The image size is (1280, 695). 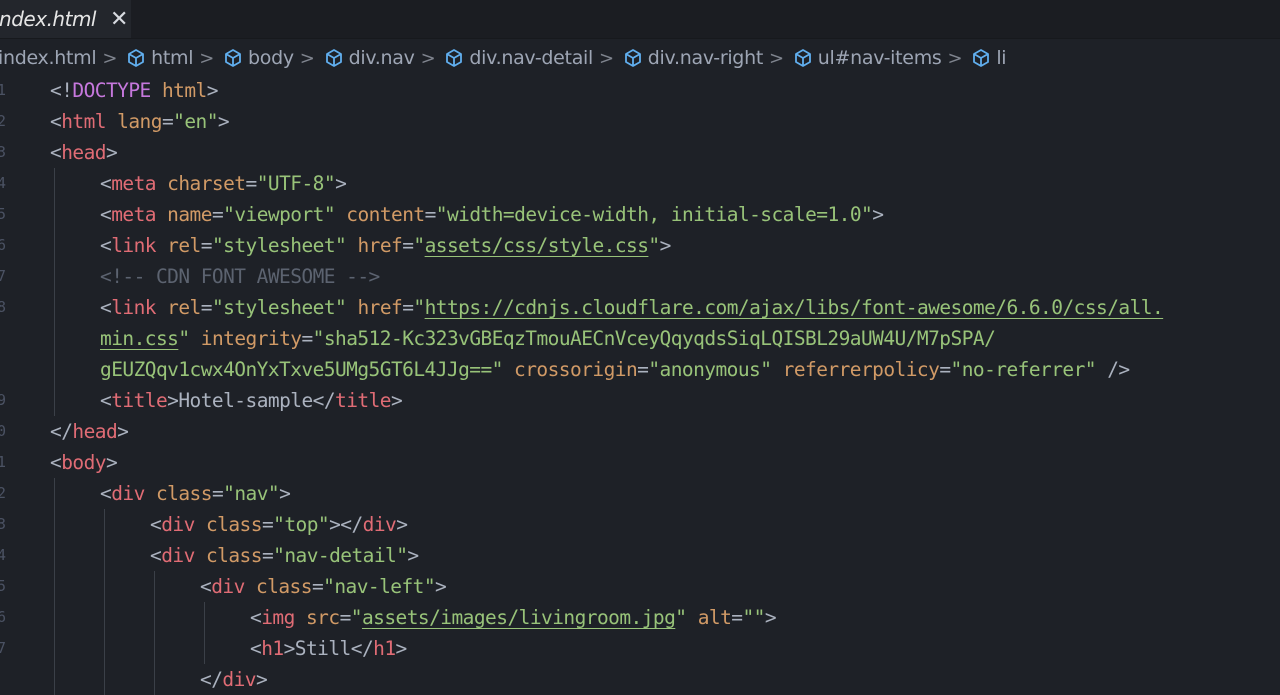 I want to click on code-line: <meta charset="UTF-8">, so click(x=223, y=183).